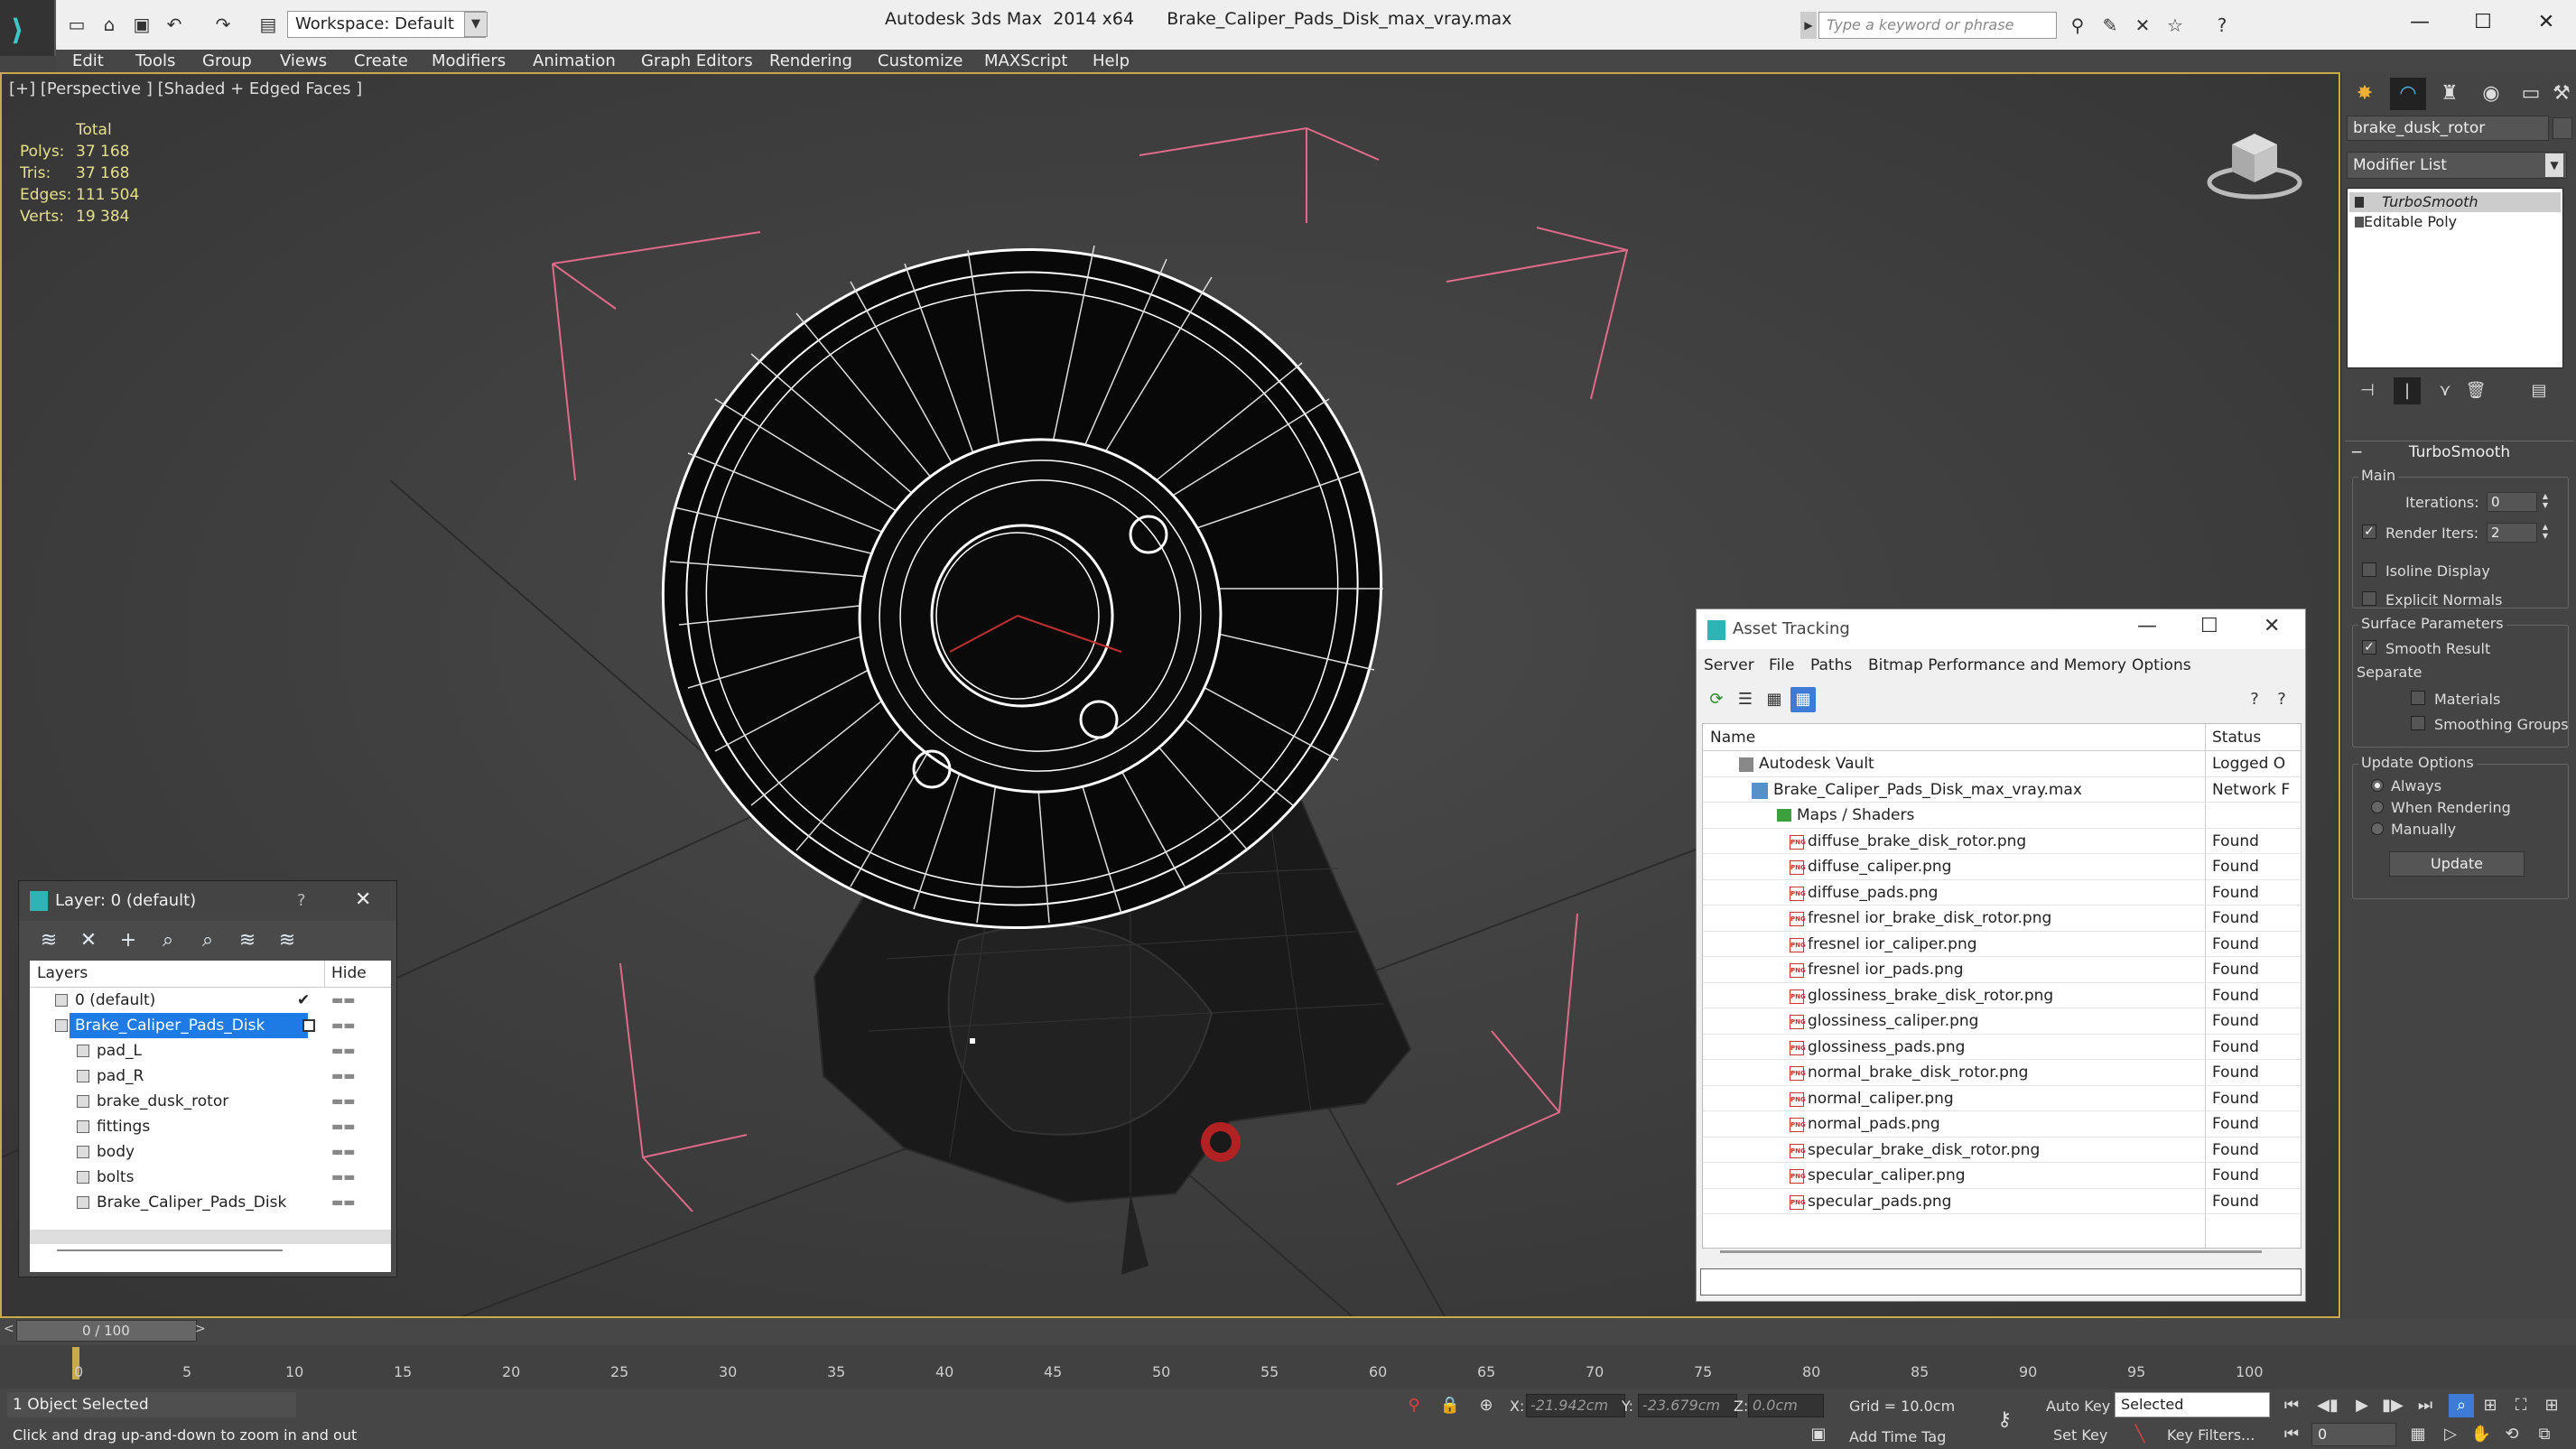 The height and width of the screenshot is (1449, 2576). I want to click on smoothing-groups-checkbox, so click(2418, 723).